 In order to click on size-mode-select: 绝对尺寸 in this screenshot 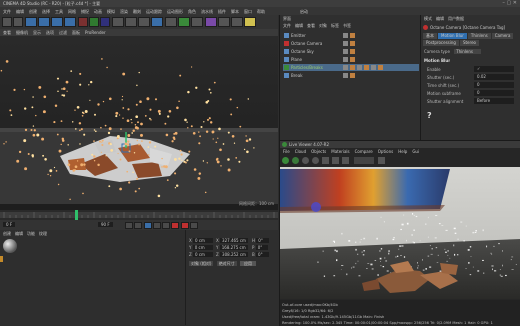, I will do `click(226, 263)`.